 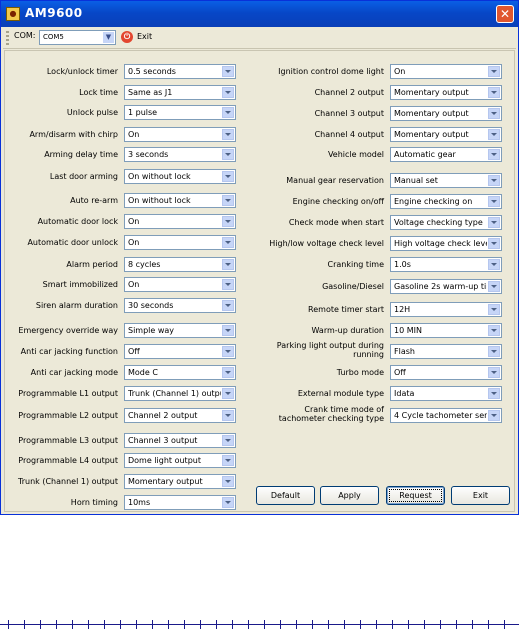 What do you see at coordinates (13, 14) in the screenshot?
I see `app-icon: ●` at bounding box center [13, 14].